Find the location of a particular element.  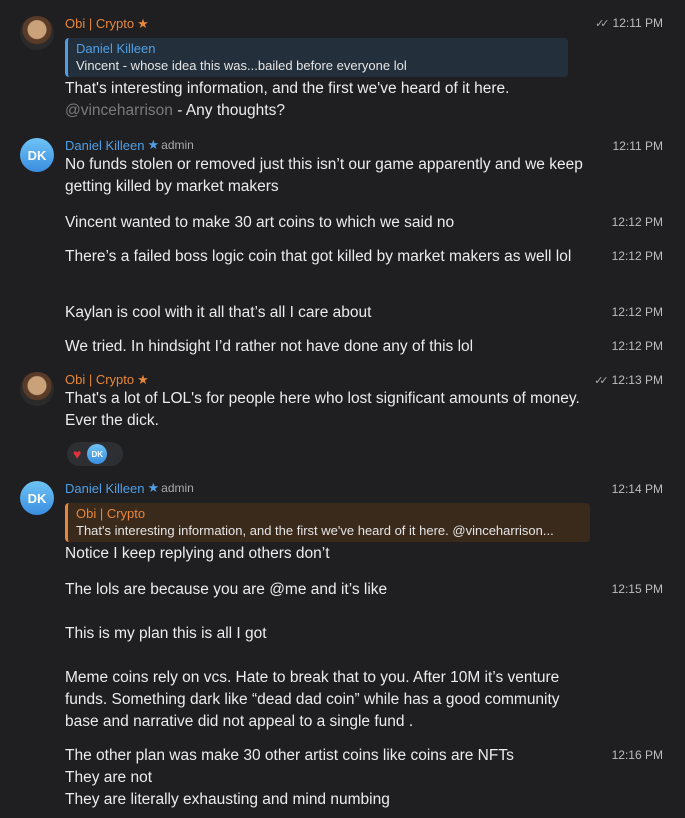

message-meta: ✓✓ 12:11 PM is located at coordinates (629, 23).